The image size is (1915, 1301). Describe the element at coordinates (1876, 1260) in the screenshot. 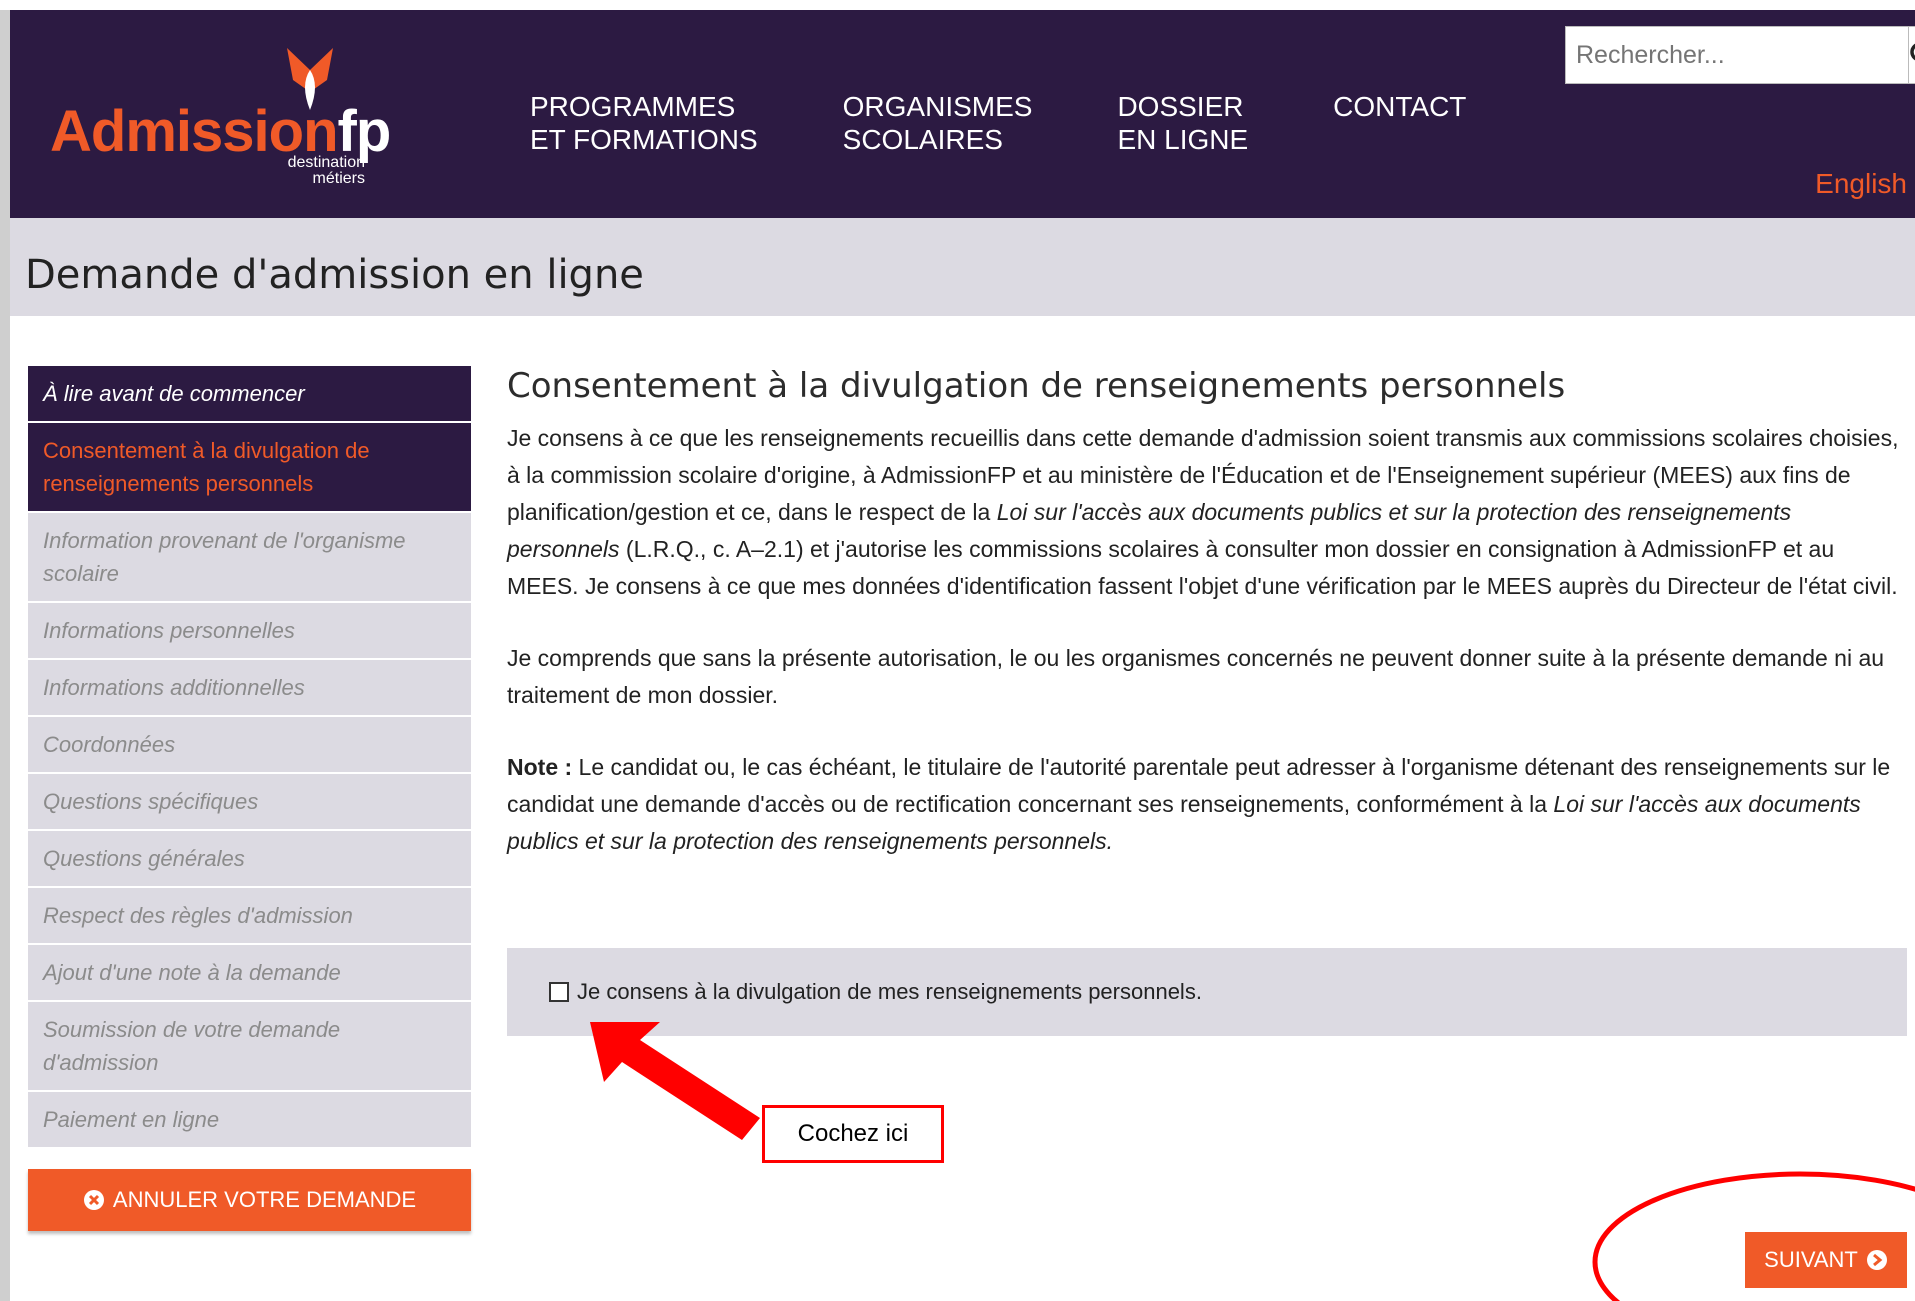

I see `chevron-right-circle-icon` at that location.